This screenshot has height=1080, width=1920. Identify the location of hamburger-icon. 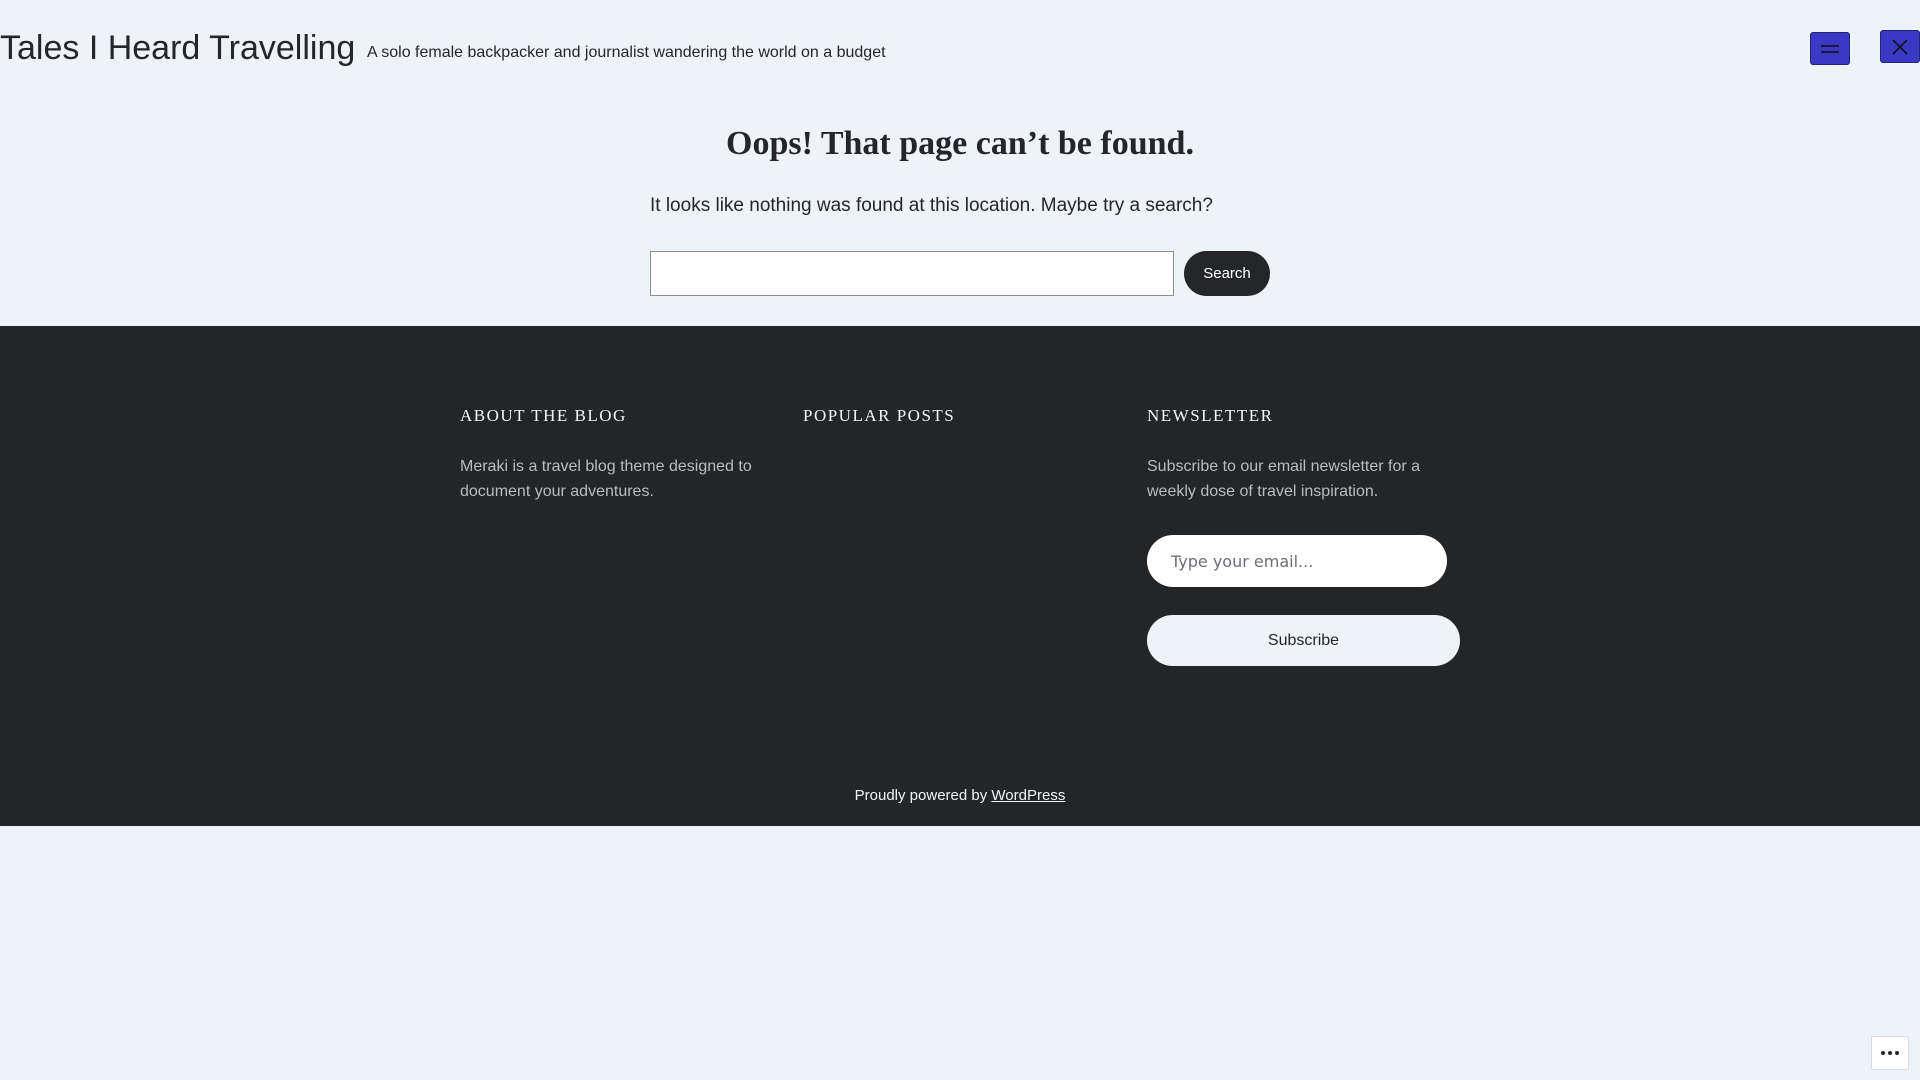
(1830, 48).